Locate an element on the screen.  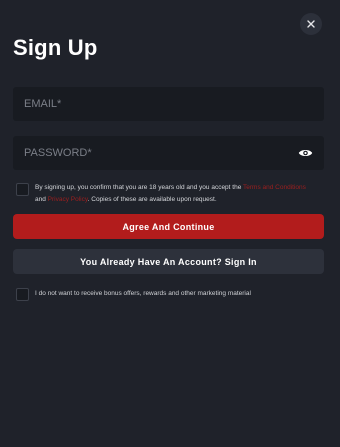
marketing-opt-out-checkbox is located at coordinates (22, 294).